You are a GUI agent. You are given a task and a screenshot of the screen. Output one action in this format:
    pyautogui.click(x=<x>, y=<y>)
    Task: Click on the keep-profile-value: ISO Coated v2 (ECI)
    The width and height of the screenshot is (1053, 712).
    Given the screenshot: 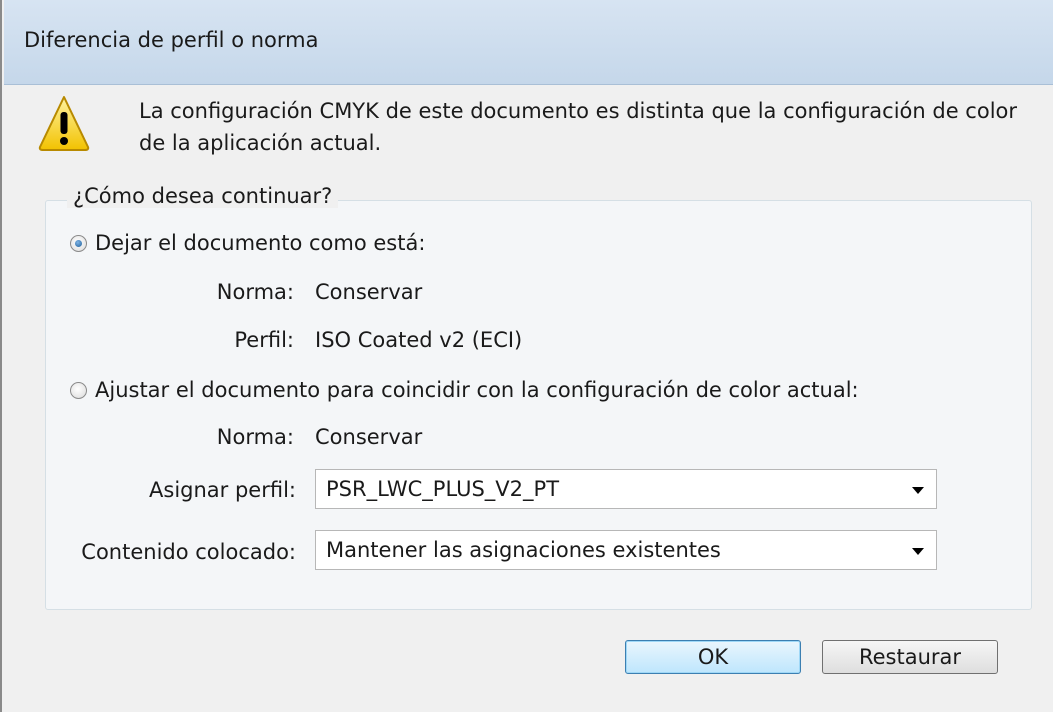 What is the action you would take?
    pyautogui.click(x=419, y=340)
    